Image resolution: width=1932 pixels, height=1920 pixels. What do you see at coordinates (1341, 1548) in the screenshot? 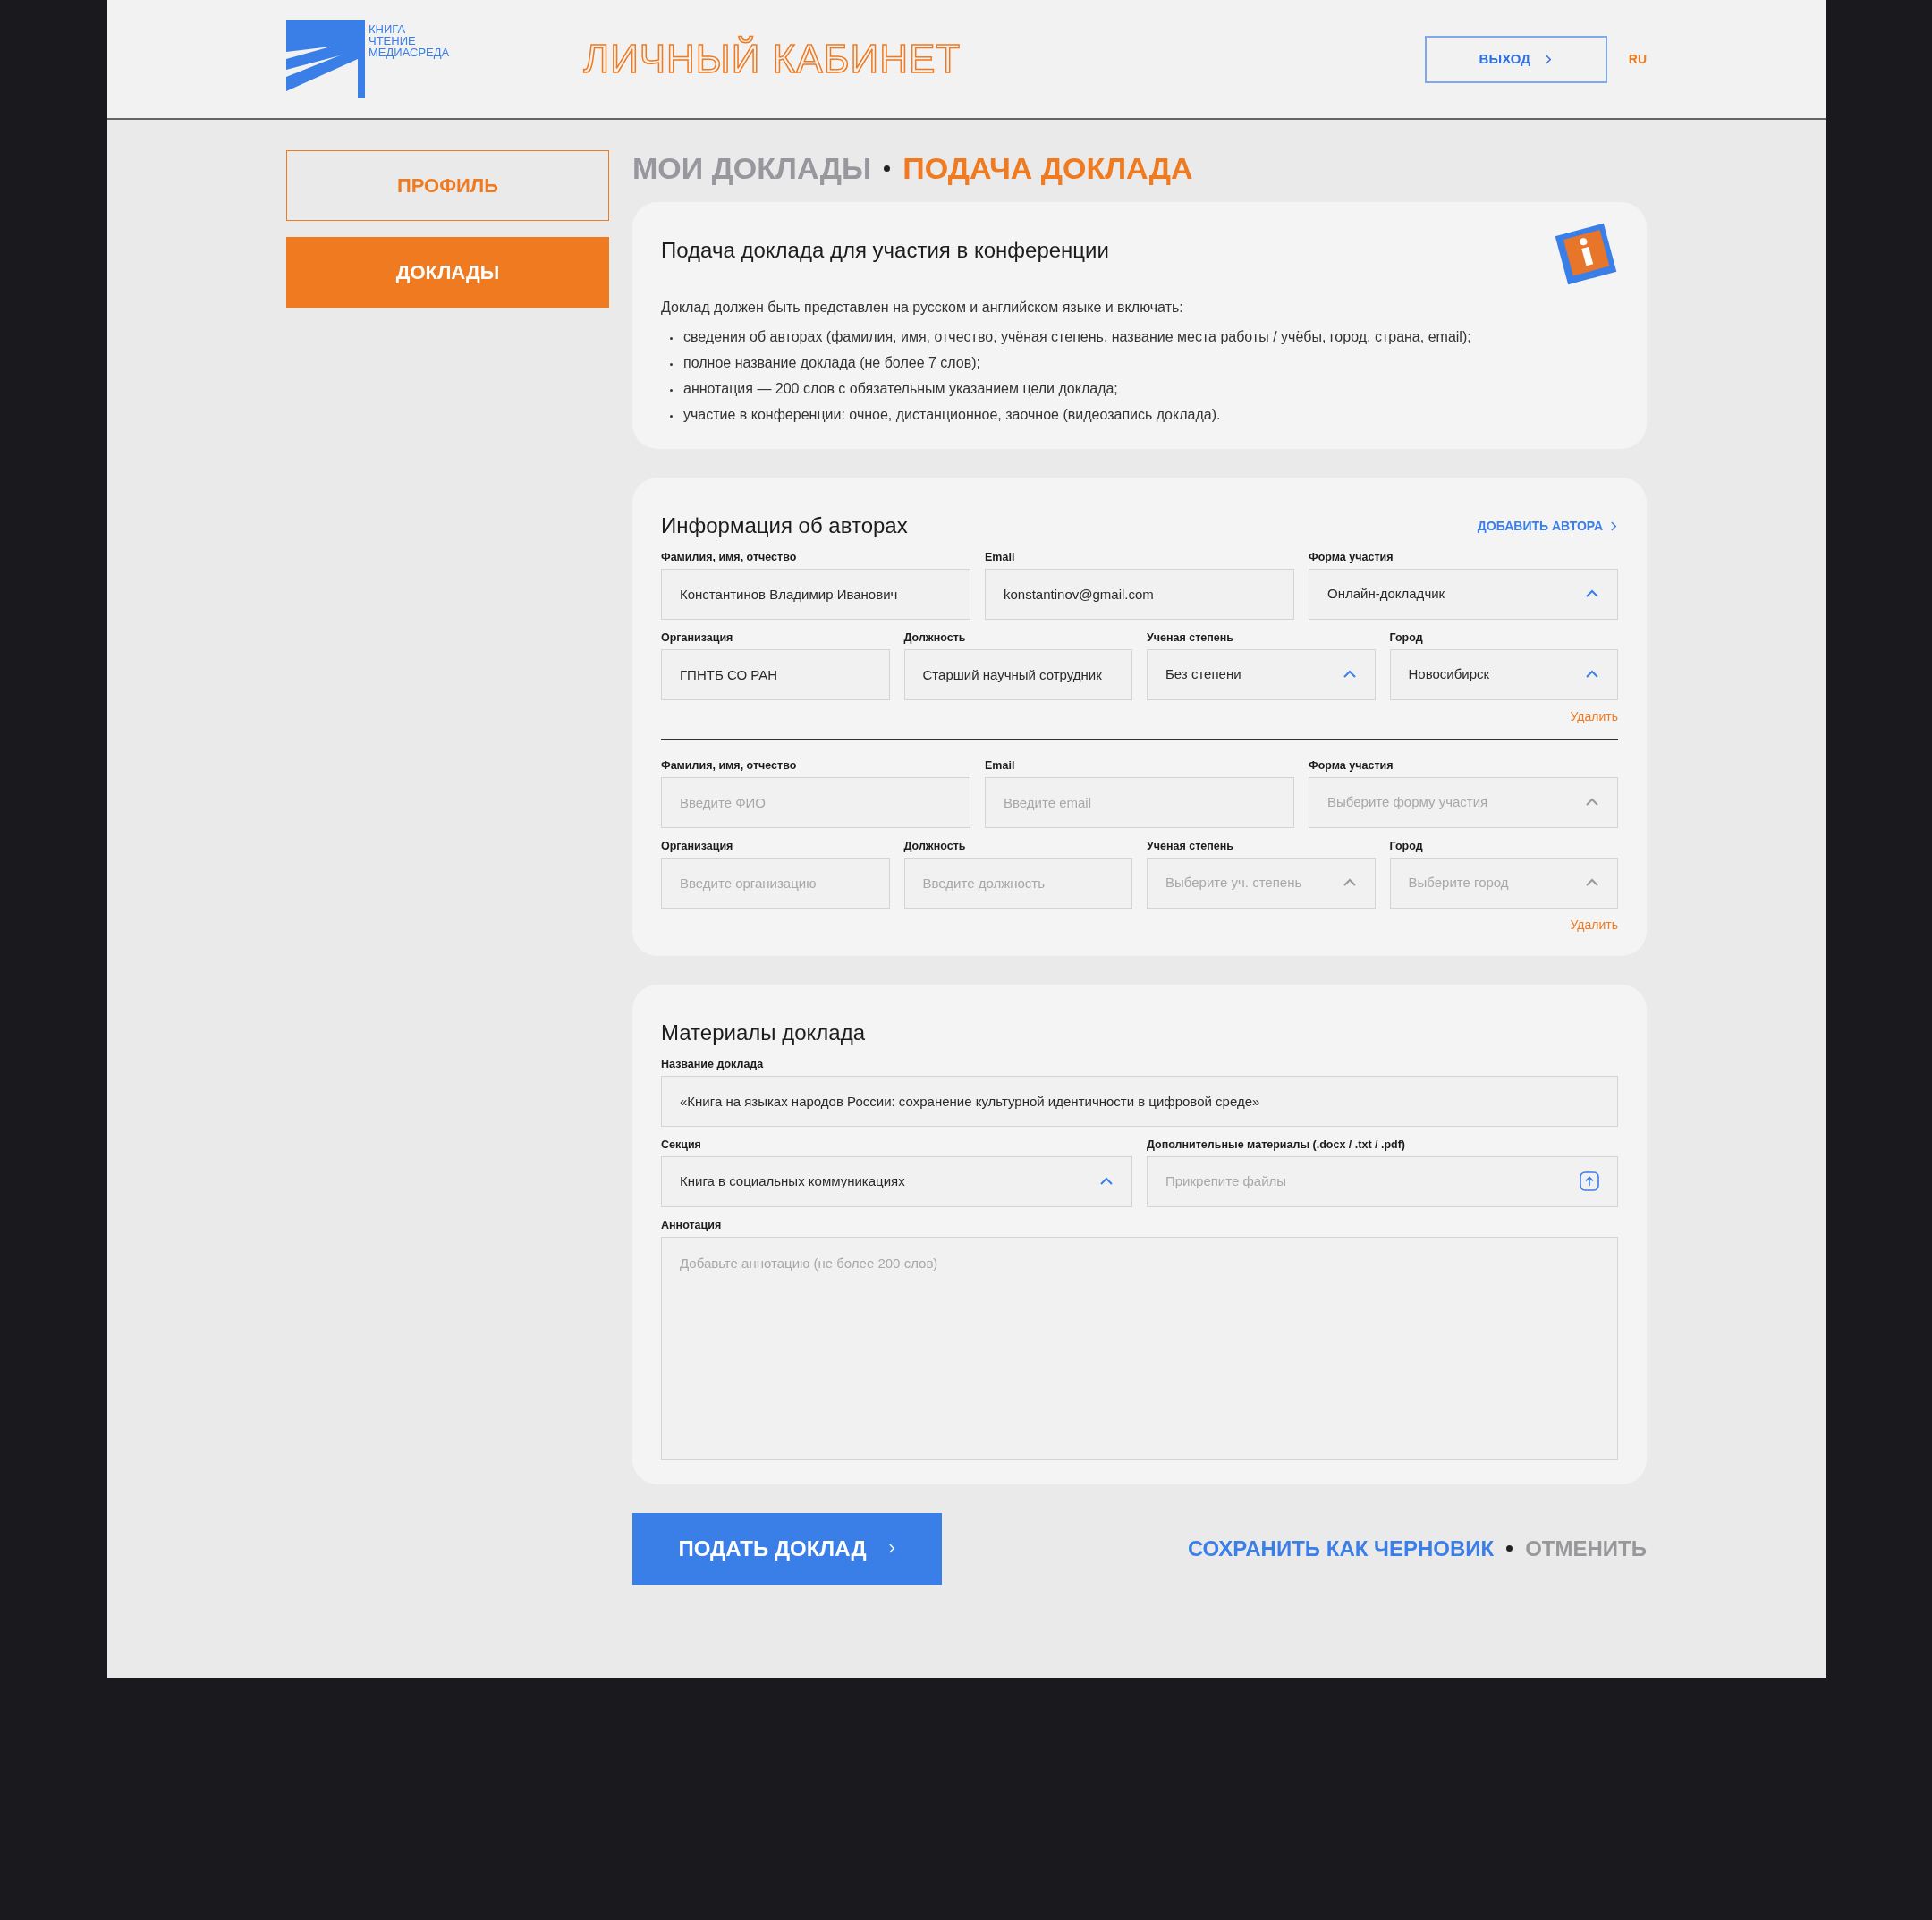
I see `save-draft-link: СОХРАНИТЬ КАК ЧЕРНОВИК` at bounding box center [1341, 1548].